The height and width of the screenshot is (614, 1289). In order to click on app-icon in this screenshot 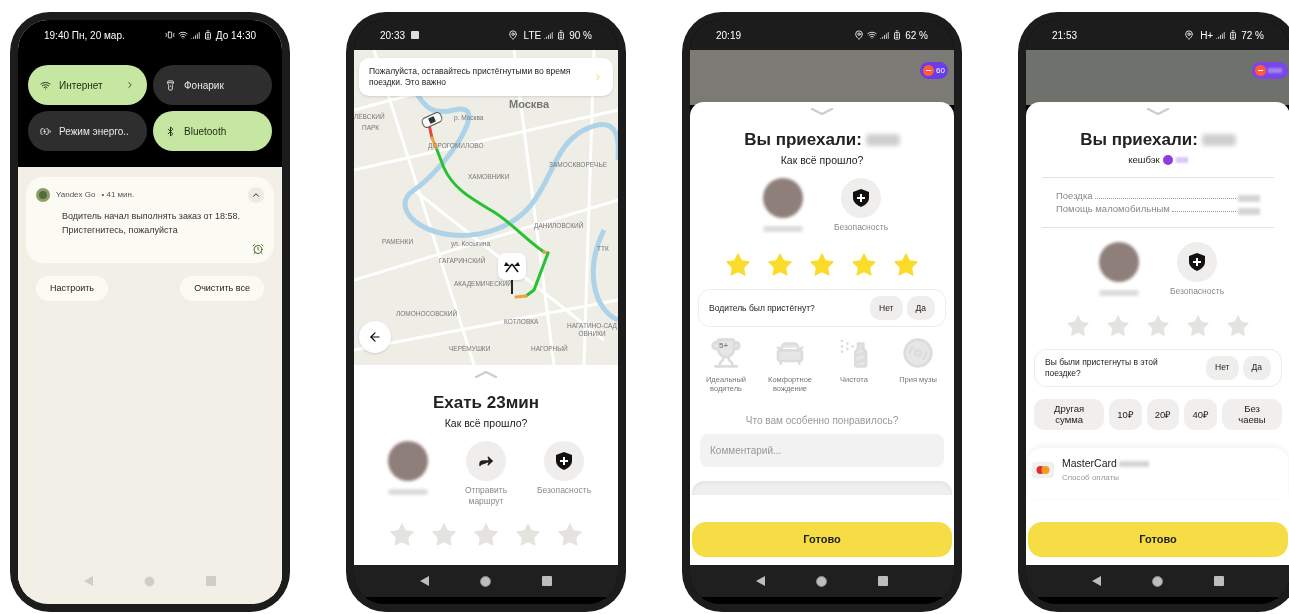, I will do `click(43, 195)`.